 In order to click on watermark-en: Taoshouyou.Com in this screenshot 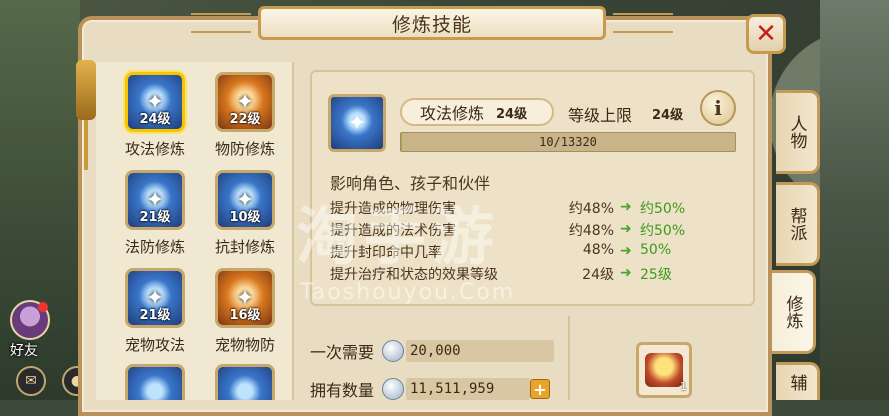, I will do `click(407, 292)`.